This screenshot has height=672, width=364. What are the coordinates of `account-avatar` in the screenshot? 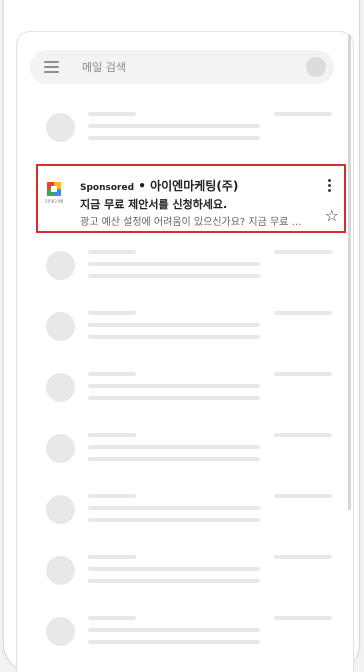 It's located at (316, 67).